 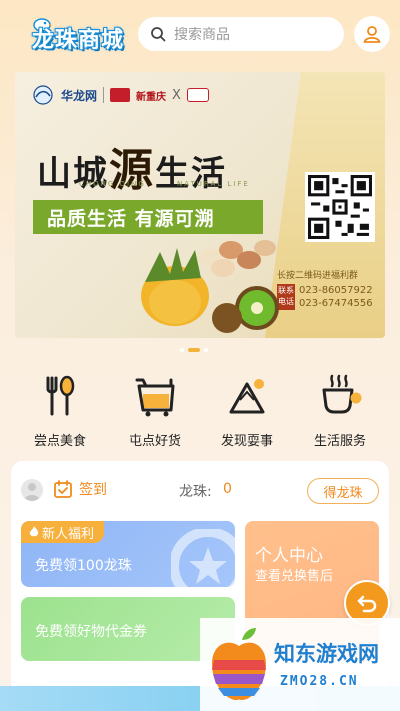 What do you see at coordinates (60, 395) in the screenshot?
I see `fork-spoon-icon` at bounding box center [60, 395].